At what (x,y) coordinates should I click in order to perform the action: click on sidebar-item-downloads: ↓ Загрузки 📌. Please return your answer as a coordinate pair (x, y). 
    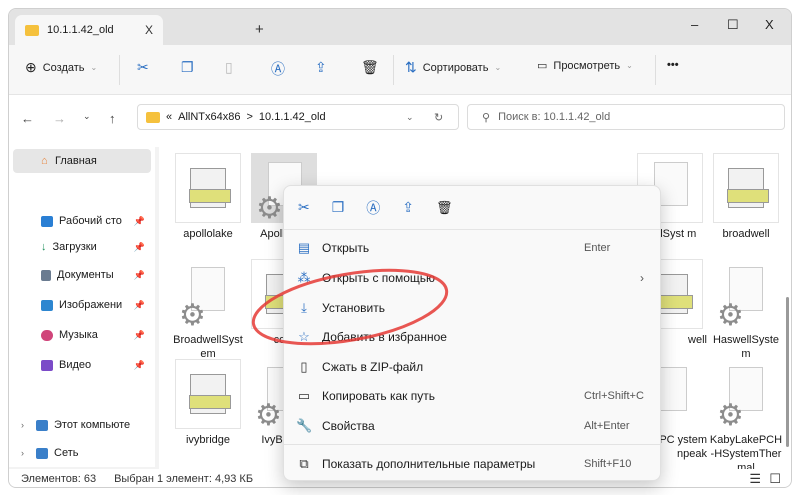
    Looking at the image, I should click on (94, 247).